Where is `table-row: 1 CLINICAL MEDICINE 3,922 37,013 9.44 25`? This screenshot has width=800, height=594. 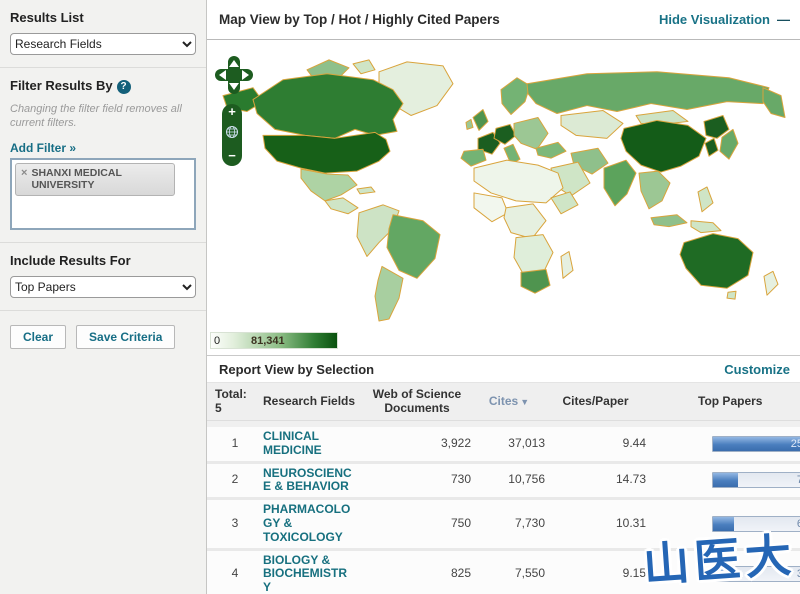
table-row: 1 CLINICAL MEDICINE 3,922 37,013 9.44 25 is located at coordinates (503, 441).